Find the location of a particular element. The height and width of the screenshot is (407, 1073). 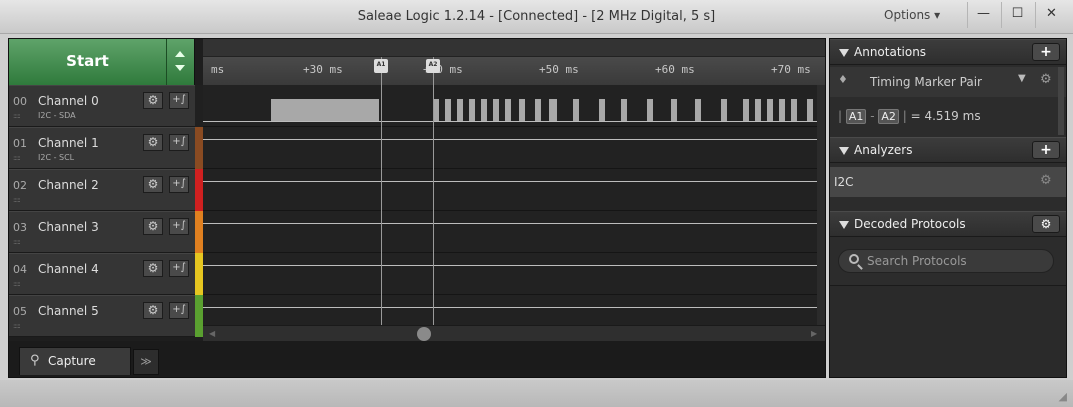

channel-name: Channel 1 is located at coordinates (68, 143).